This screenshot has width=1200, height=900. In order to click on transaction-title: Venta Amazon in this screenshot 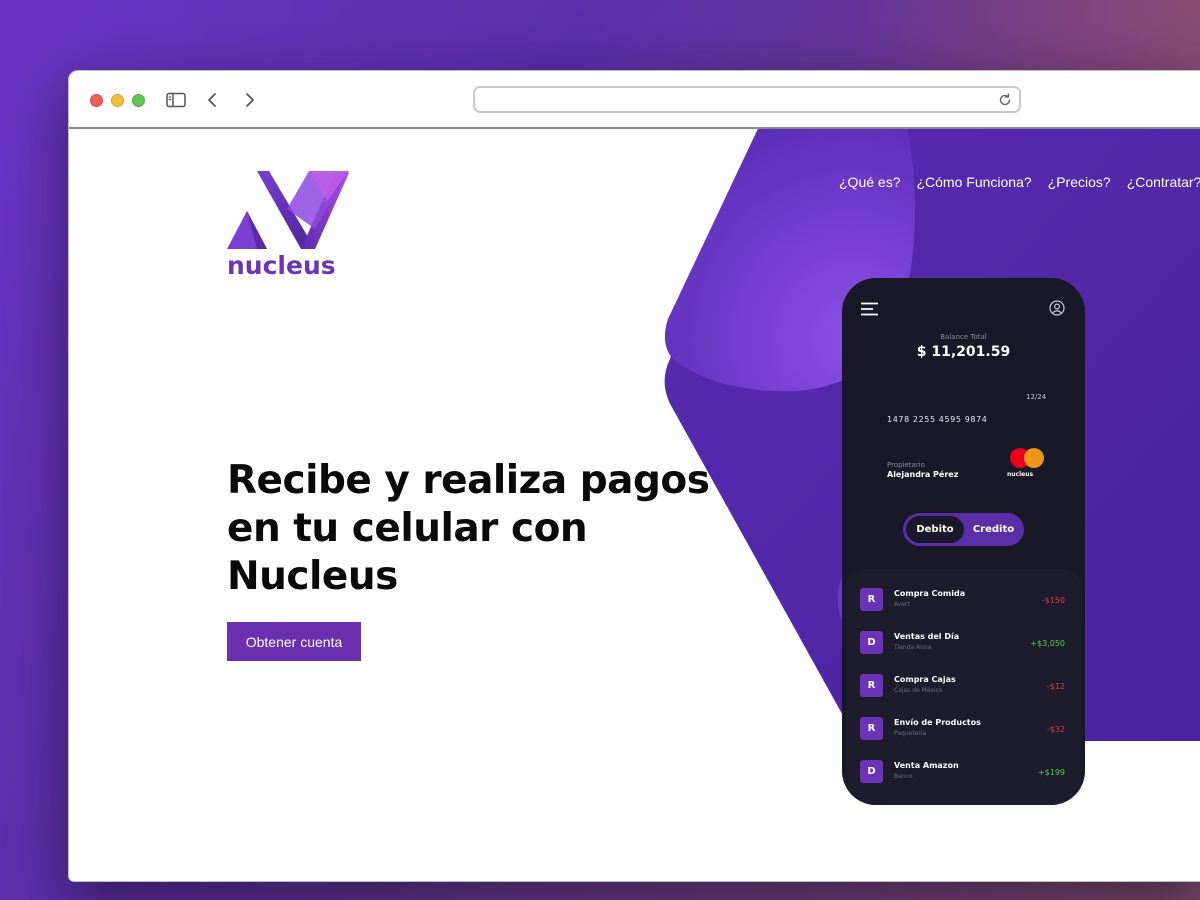, I will do `click(926, 765)`.